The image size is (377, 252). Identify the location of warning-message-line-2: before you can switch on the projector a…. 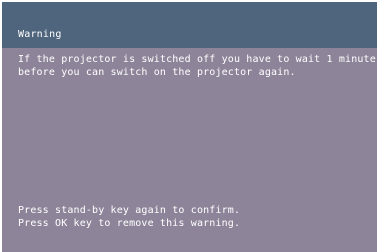
(157, 72).